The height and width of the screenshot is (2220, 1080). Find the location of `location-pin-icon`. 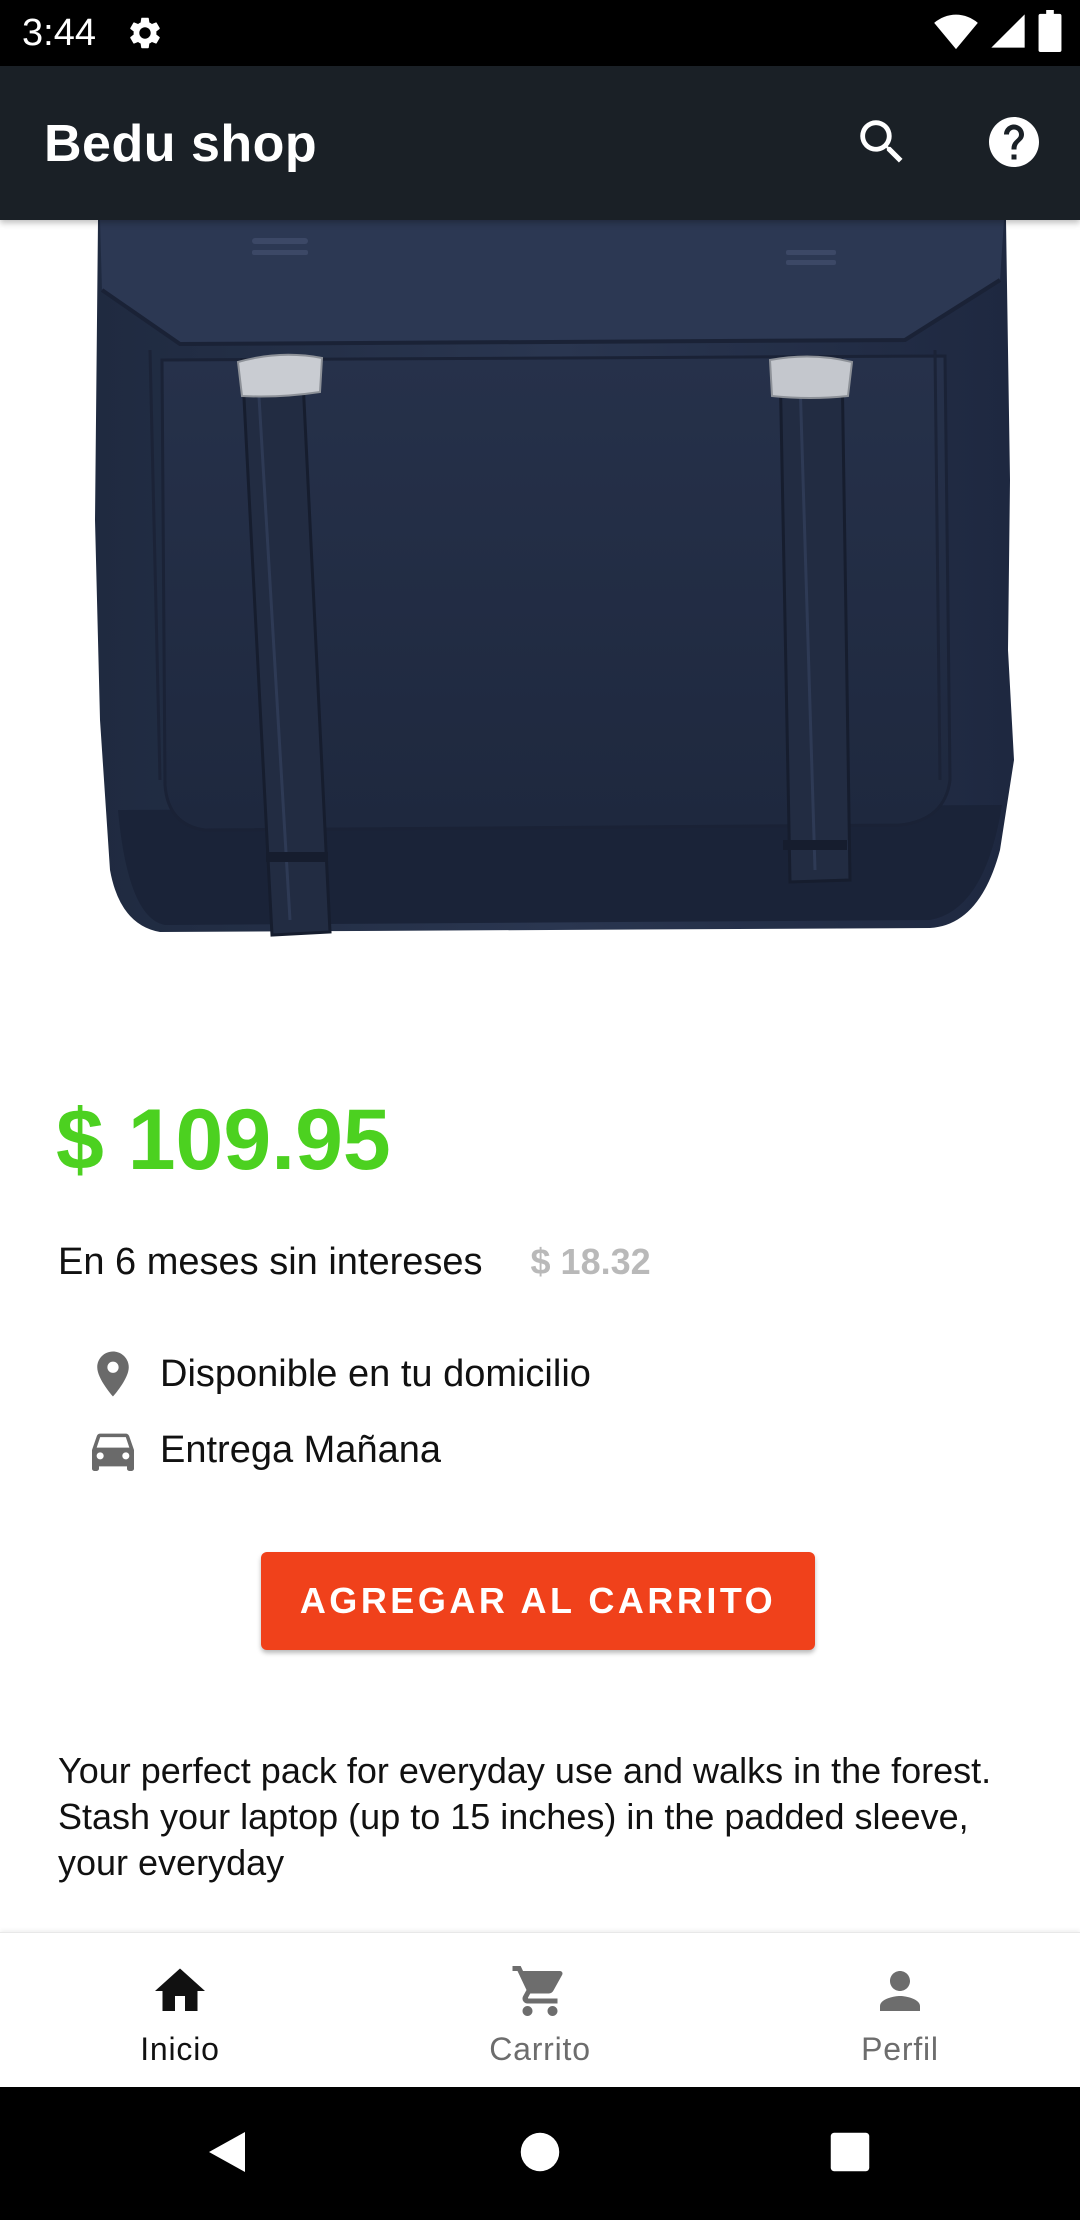

location-pin-icon is located at coordinates (113, 1374).